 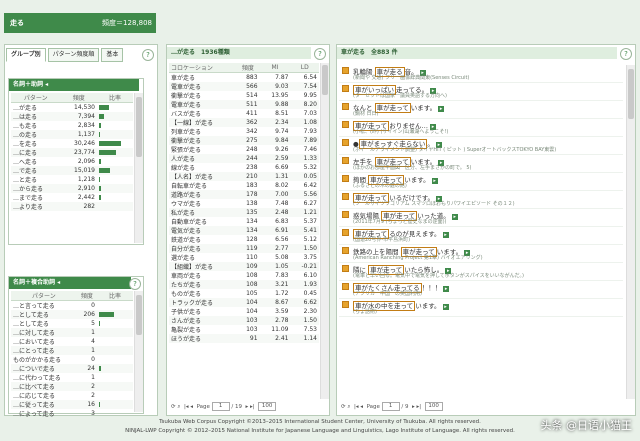 What do you see at coordinates (244, 284) in the screenshot?
I see `table-row: たちが走る 108 3.21 1.93` at bounding box center [244, 284].